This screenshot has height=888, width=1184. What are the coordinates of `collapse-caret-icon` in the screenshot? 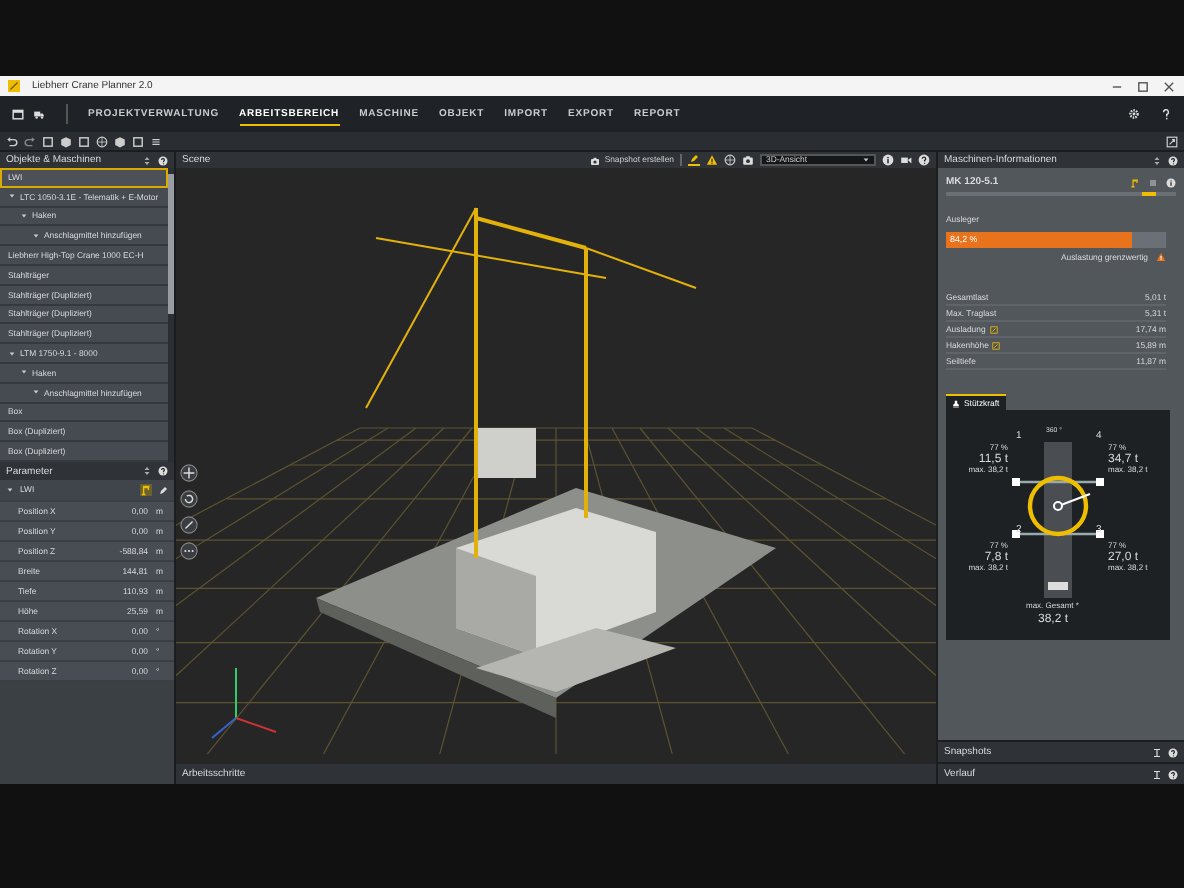 It's located at (10, 490).